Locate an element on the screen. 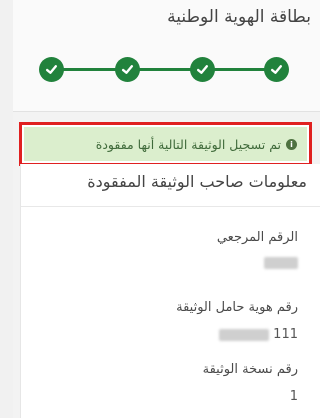  alert-body: i تم تسجيل الوثيقة التالية أنها مفقودة is located at coordinates (165, 144).